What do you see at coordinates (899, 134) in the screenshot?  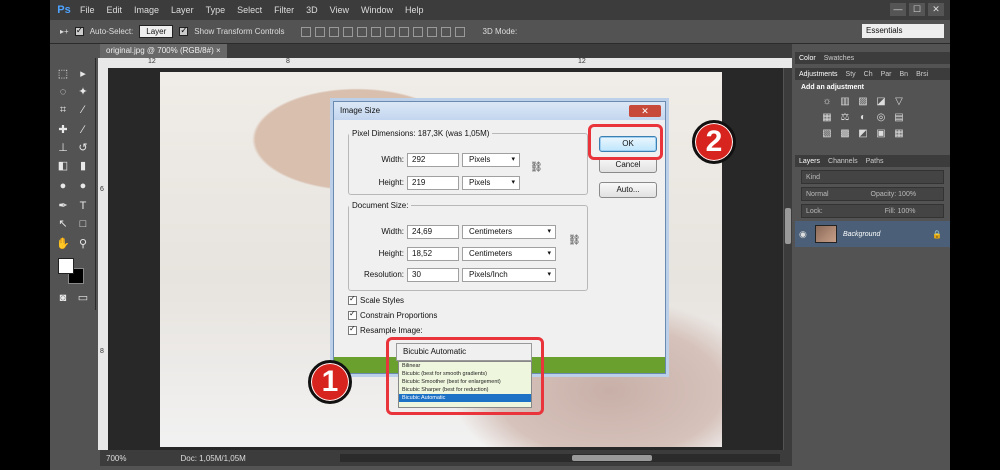 I see `gradient-map-icon: ▦` at bounding box center [899, 134].